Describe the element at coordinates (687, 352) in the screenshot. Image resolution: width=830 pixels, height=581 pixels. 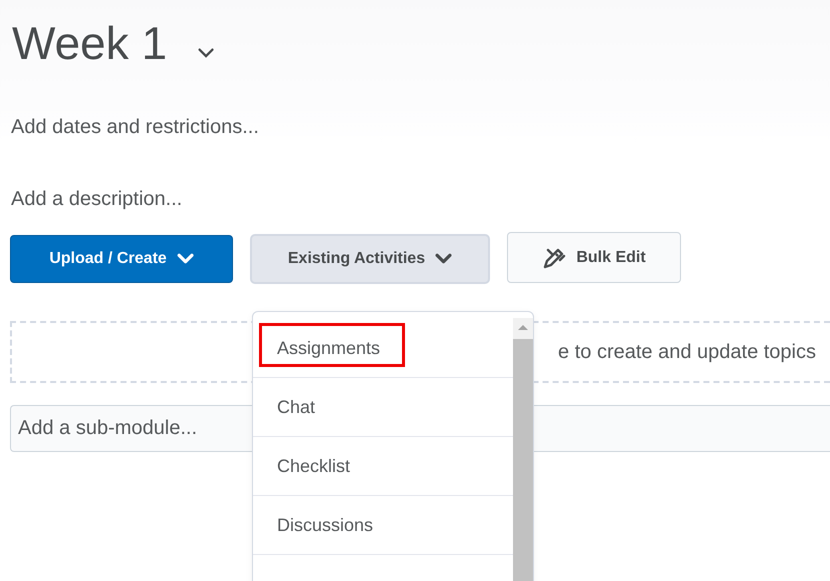
I see `drop-zone-text: e to create and update topics` at that location.